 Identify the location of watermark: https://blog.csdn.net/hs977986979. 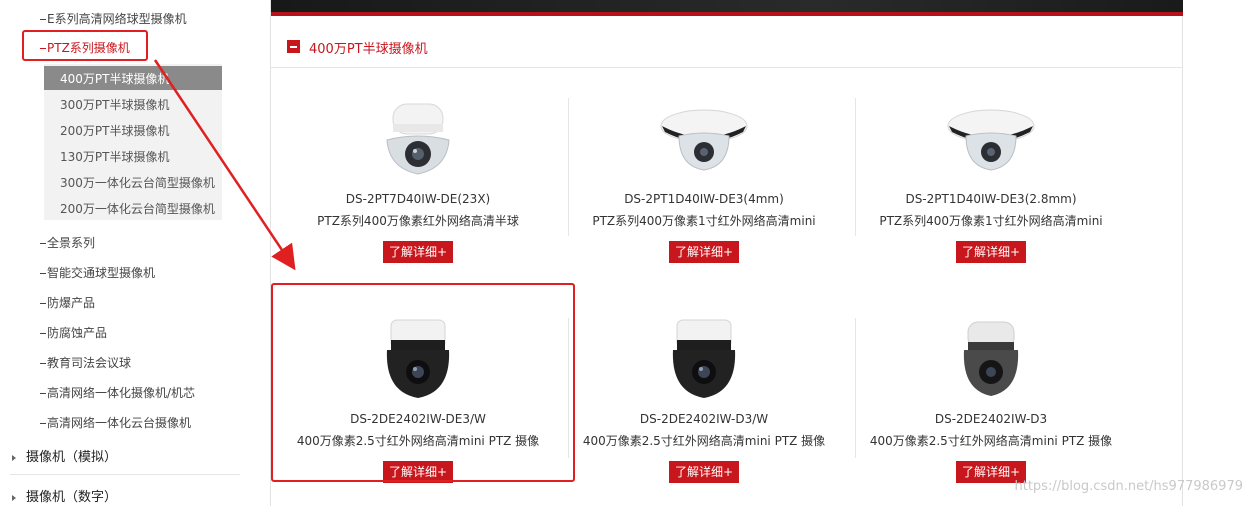
(1128, 486).